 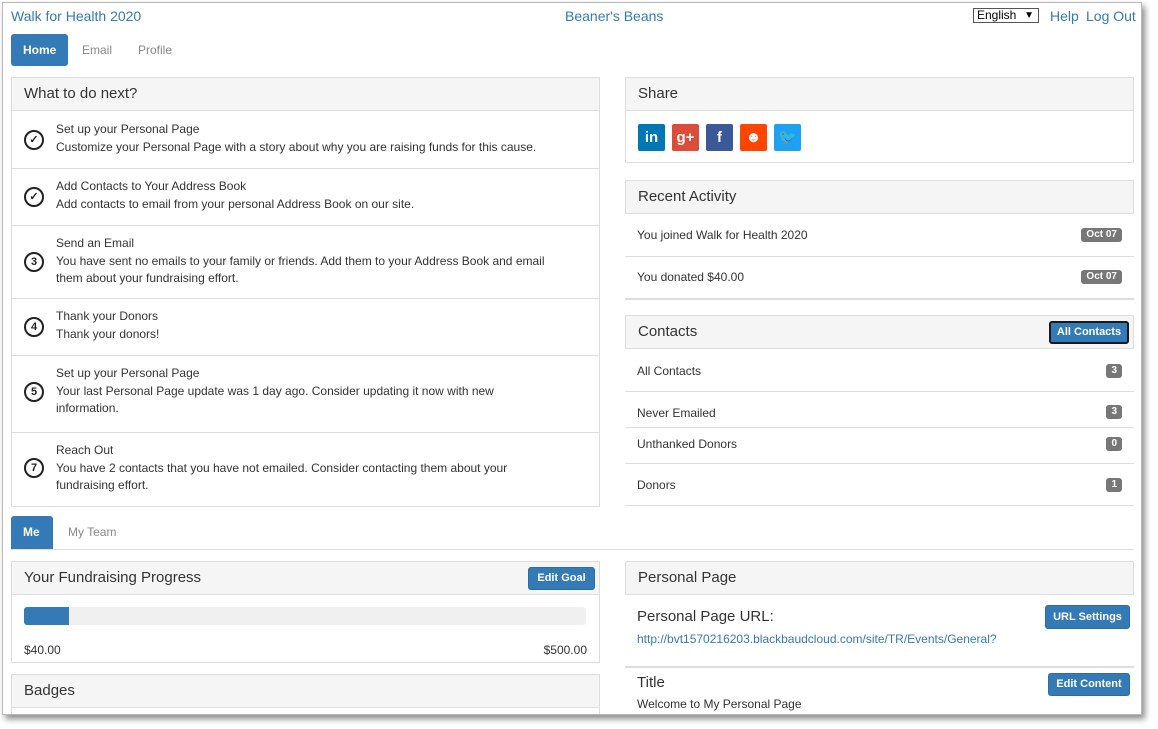 What do you see at coordinates (879, 120) in the screenshot?
I see `share-panel: Share in g+ f ☻ 🐦` at bounding box center [879, 120].